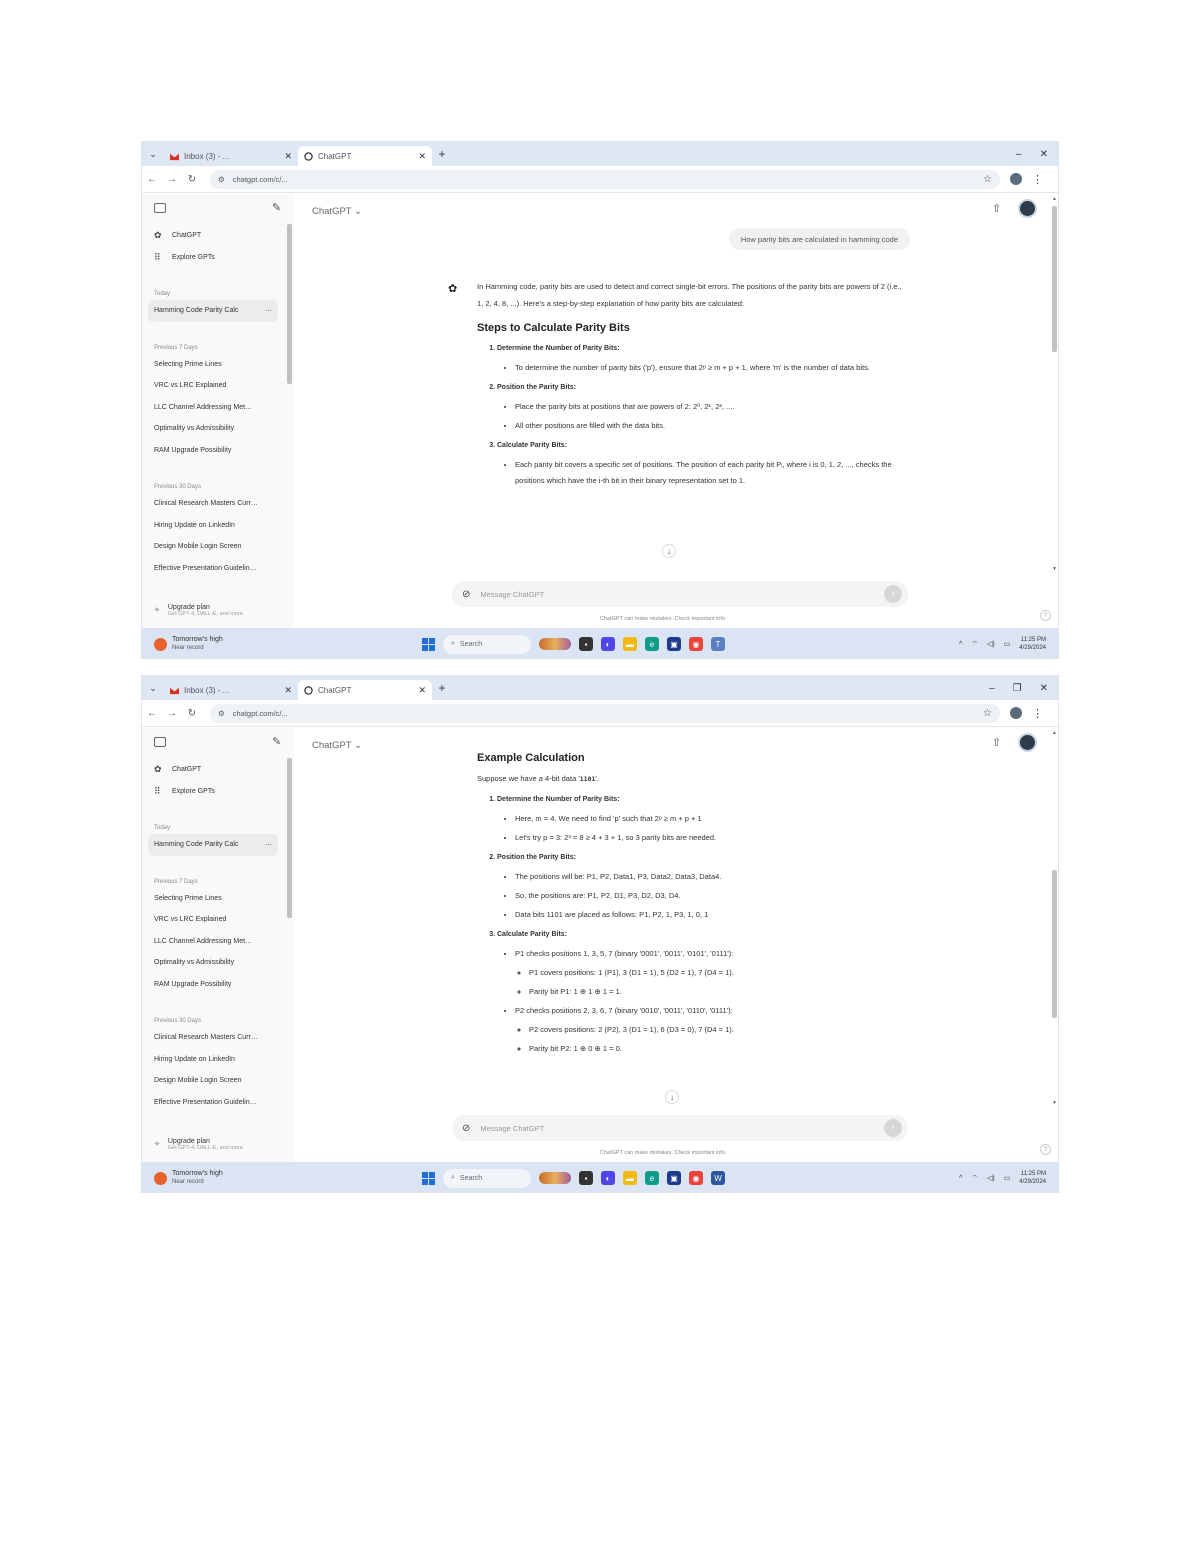 Image resolution: width=1200 pixels, height=1553 pixels. I want to click on back-icon: ←, so click(152, 179).